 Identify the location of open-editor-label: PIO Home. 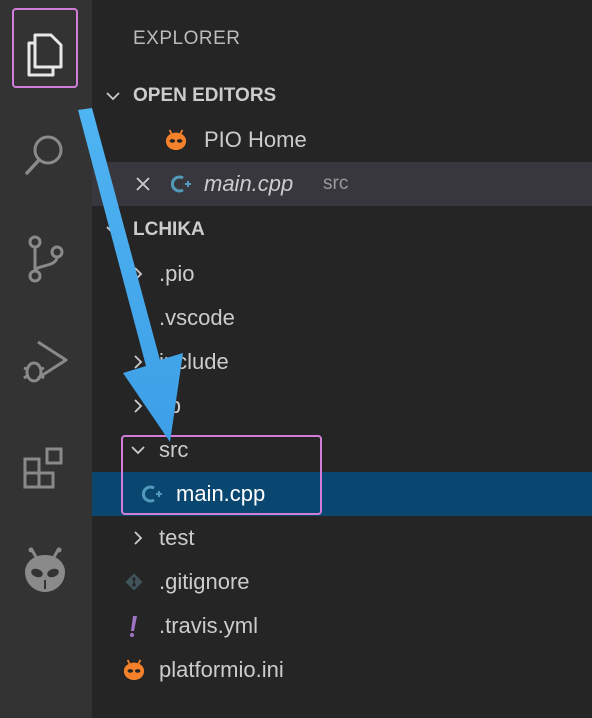
(255, 139).